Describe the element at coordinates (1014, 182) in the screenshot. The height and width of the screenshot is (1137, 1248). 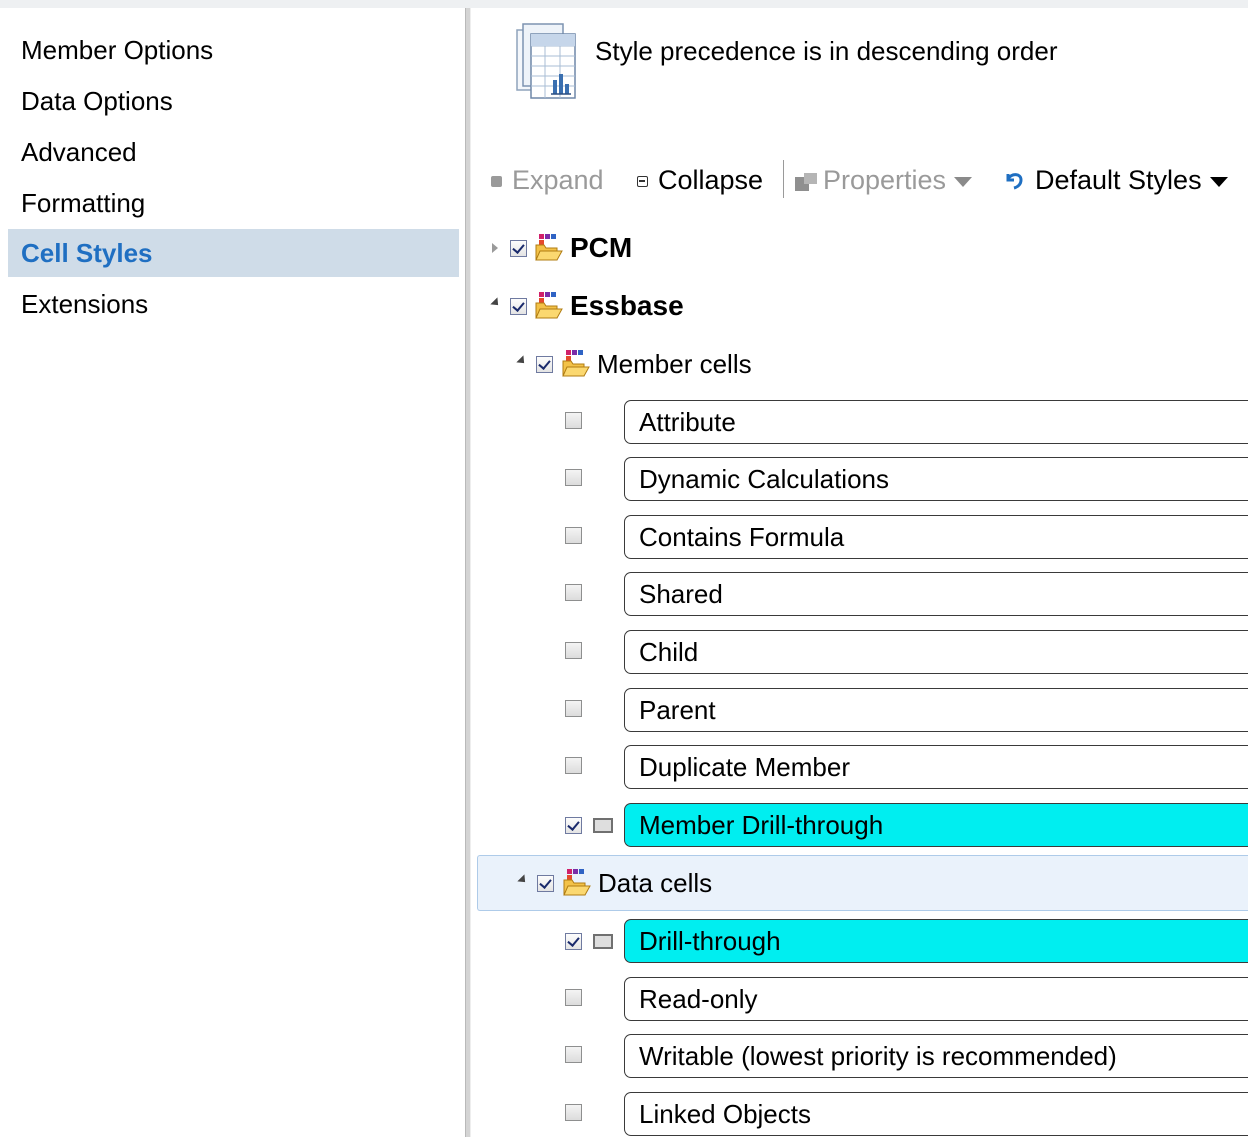
I see `undo-icon` at that location.